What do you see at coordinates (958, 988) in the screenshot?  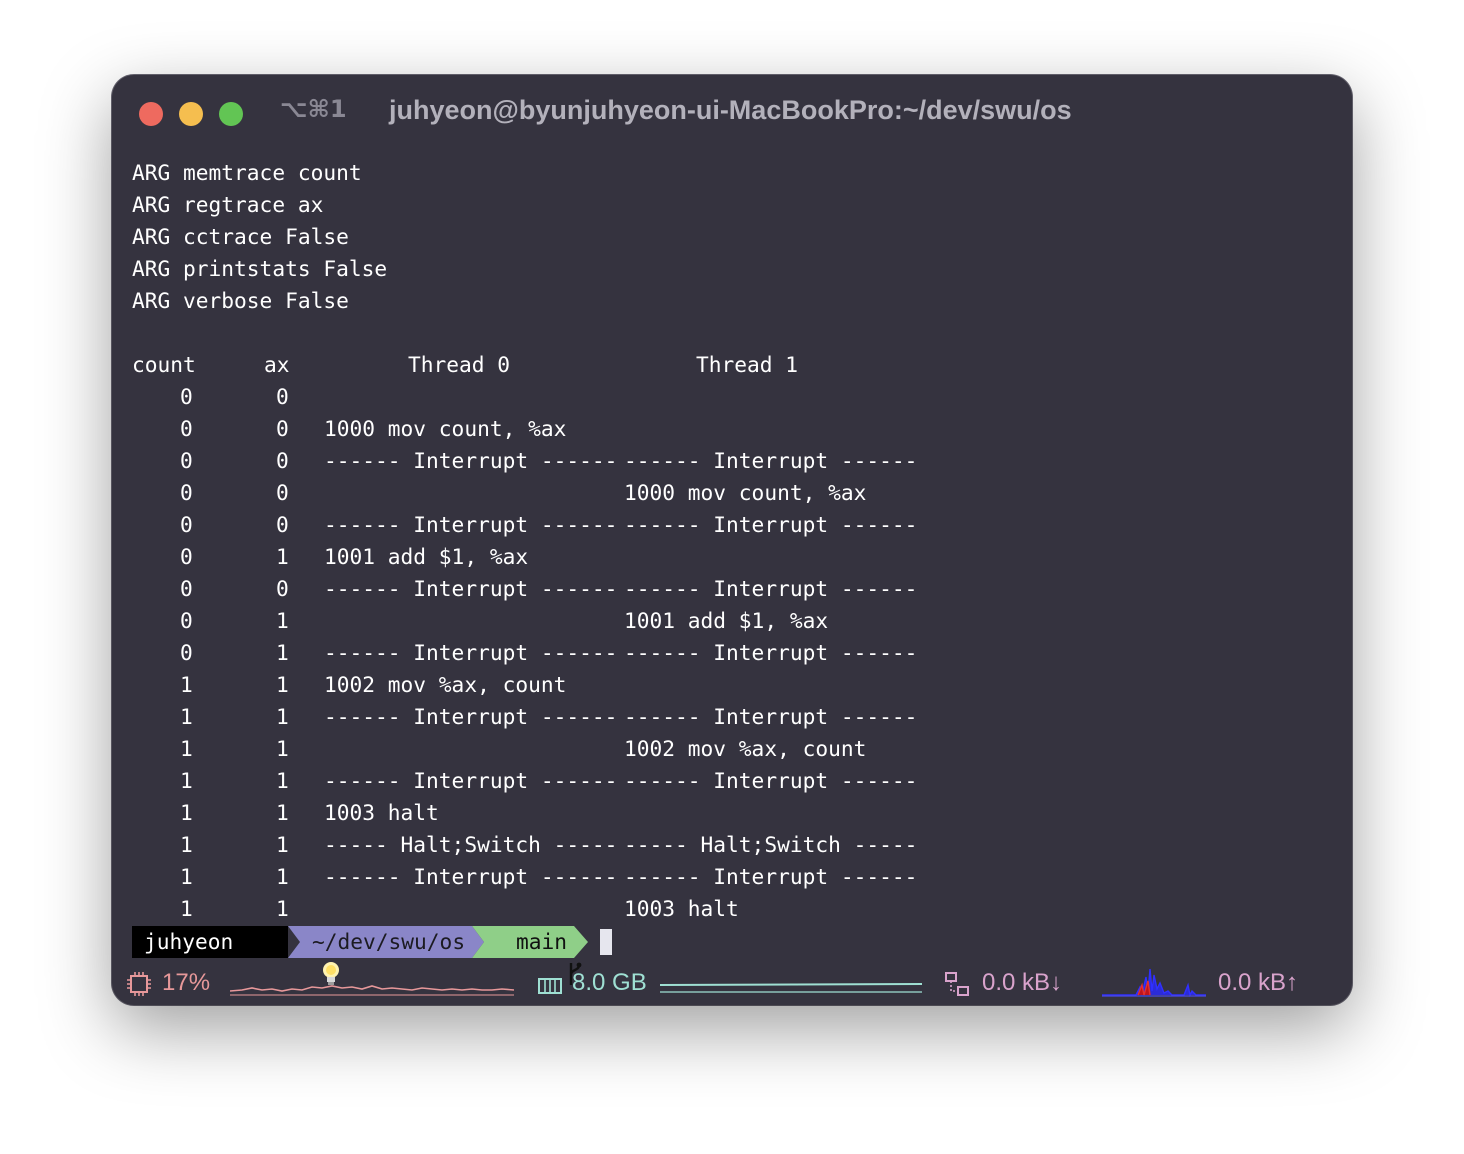 I see `network-icon` at bounding box center [958, 988].